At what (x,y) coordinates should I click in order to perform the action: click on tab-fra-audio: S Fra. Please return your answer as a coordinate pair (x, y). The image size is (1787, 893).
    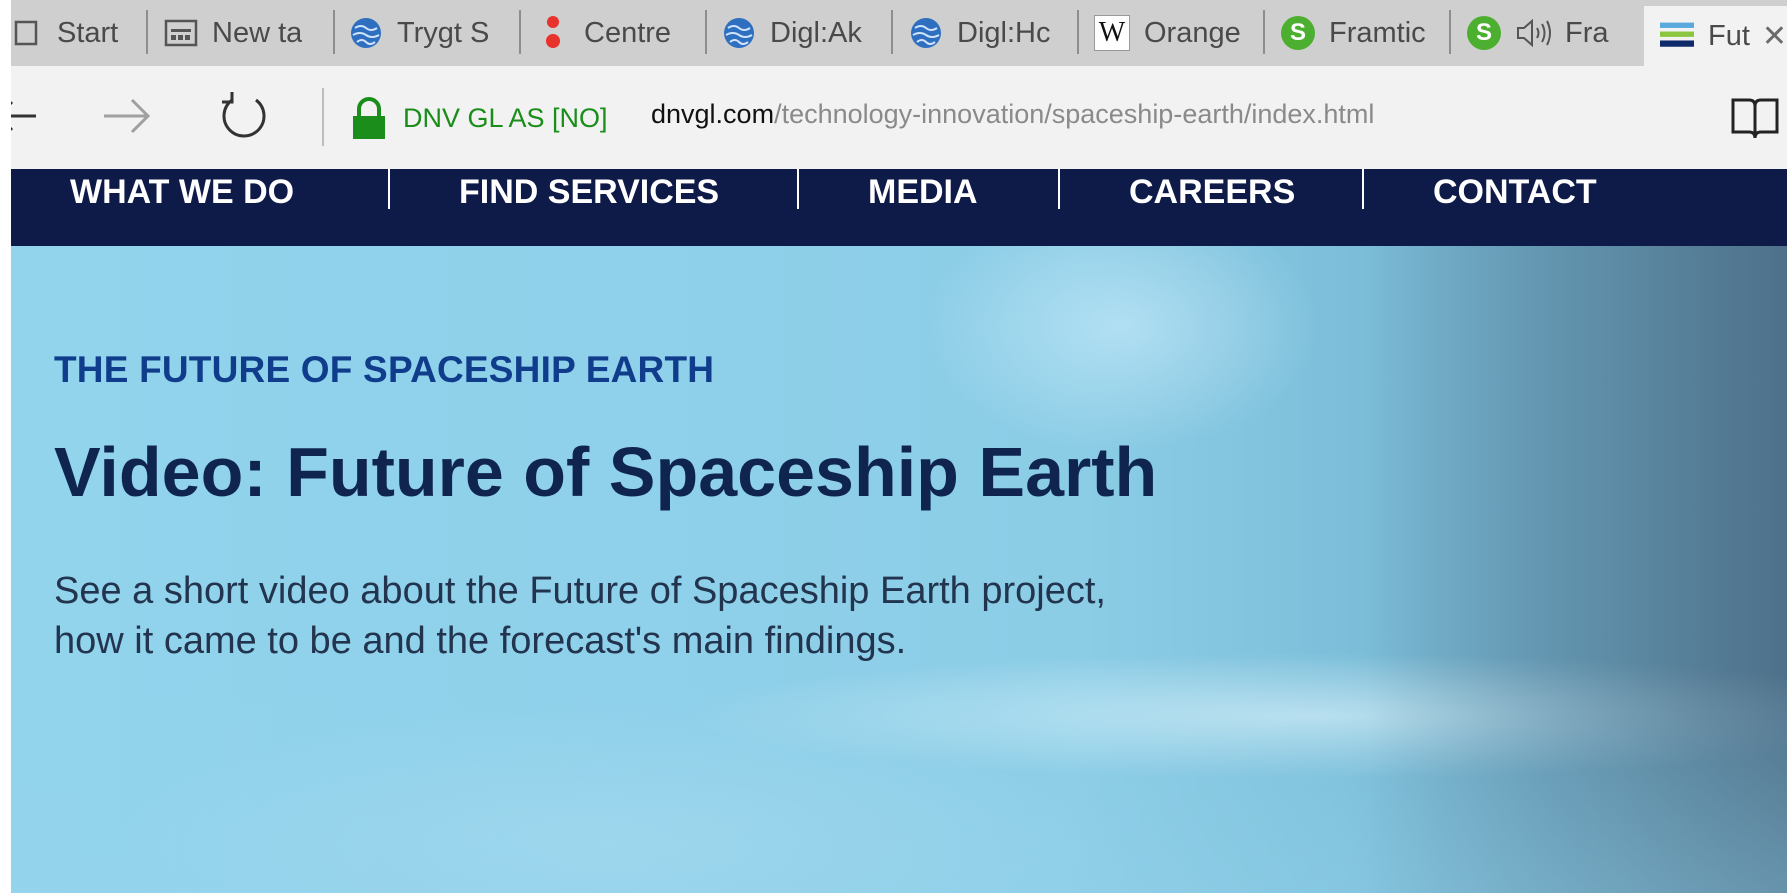
    Looking at the image, I should click on (1545, 33).